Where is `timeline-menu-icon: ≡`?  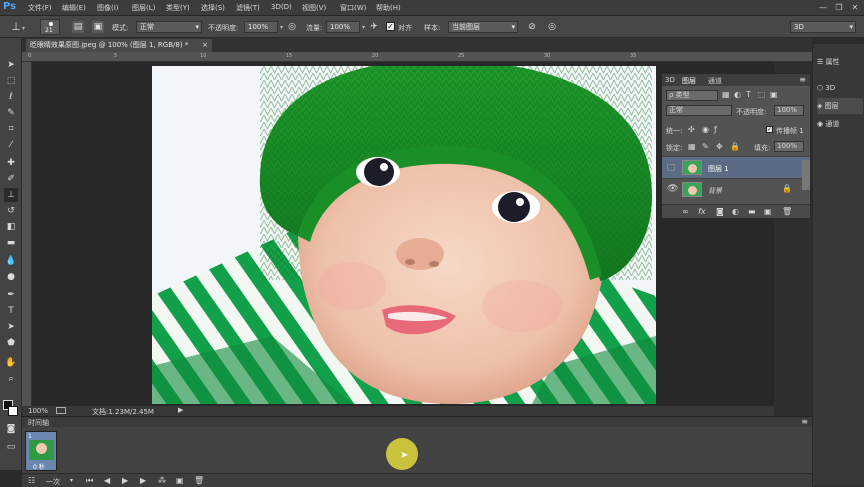
timeline-menu-icon: ≡ is located at coordinates (804, 421).